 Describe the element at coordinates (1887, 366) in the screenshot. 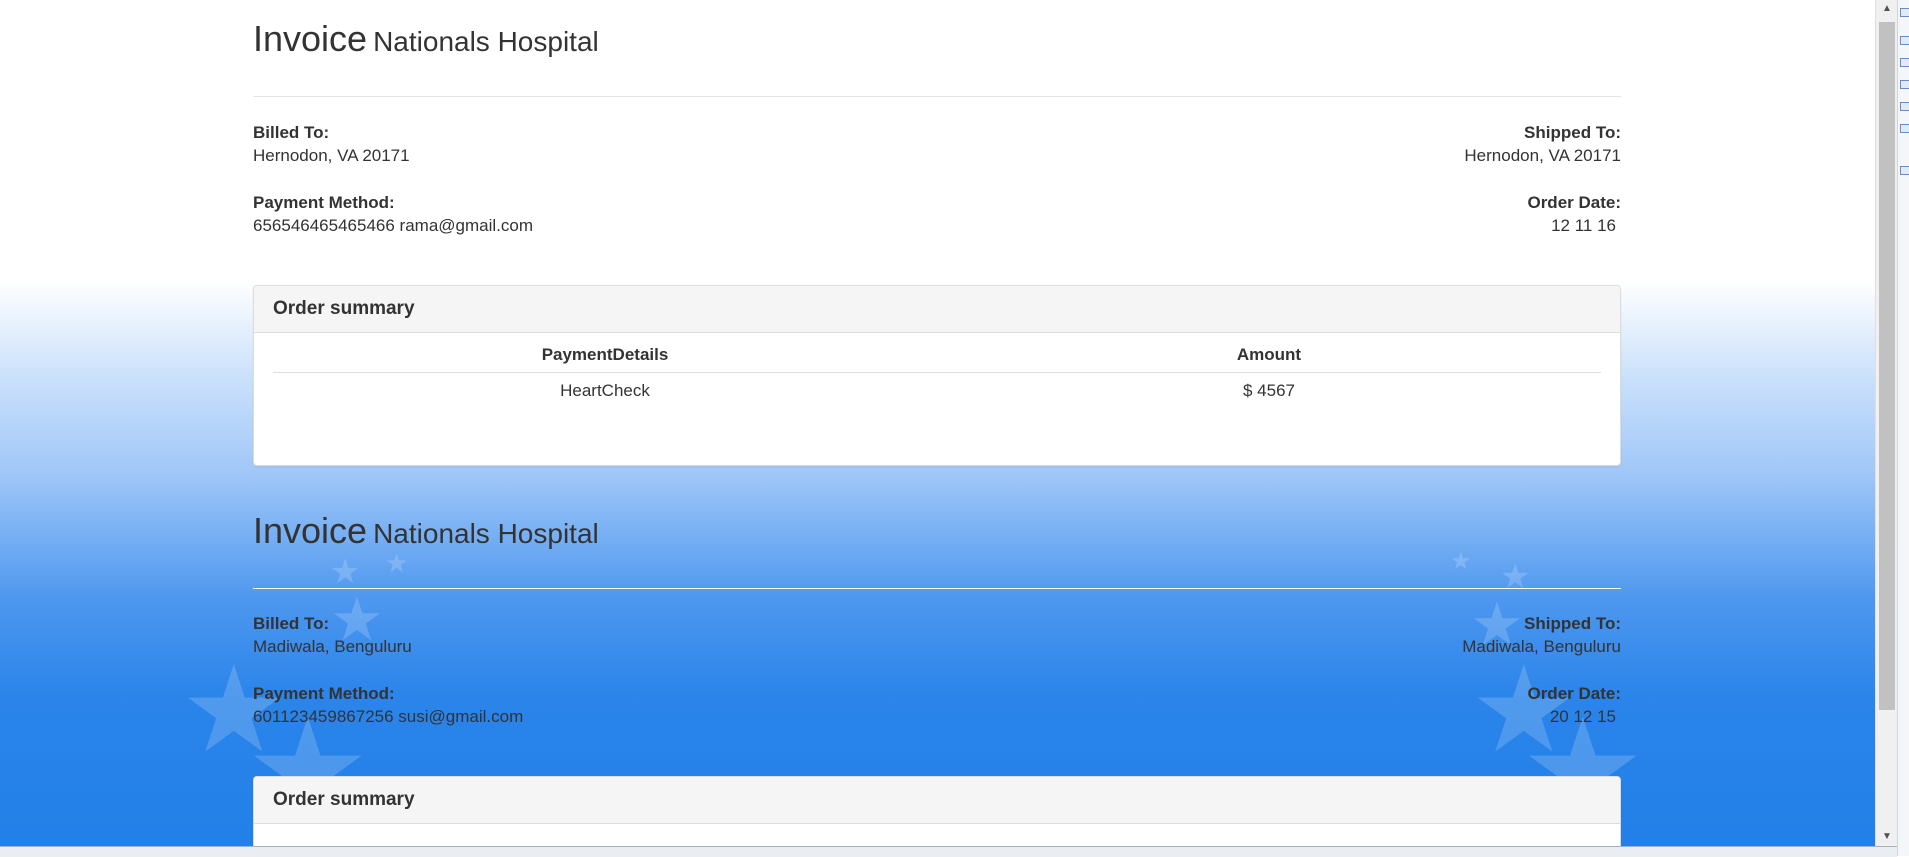

I see `scrollbar-thumb` at that location.